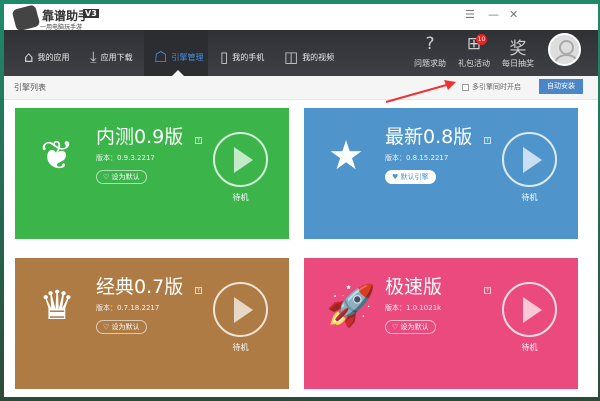 This screenshot has height=401, width=600. What do you see at coordinates (291, 57) in the screenshot?
I see `video-camera-icon: ◫` at bounding box center [291, 57].